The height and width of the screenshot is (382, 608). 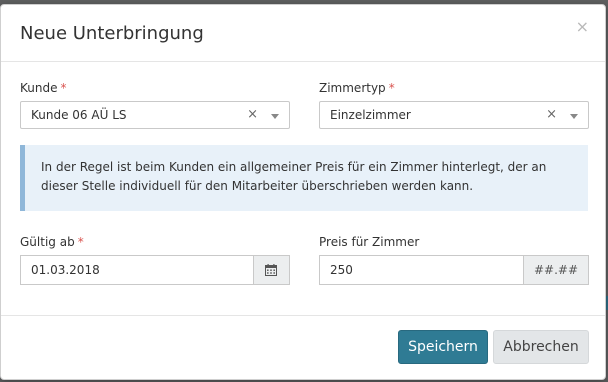 I want to click on valid-from-label: Gültig ab *, so click(x=52, y=242).